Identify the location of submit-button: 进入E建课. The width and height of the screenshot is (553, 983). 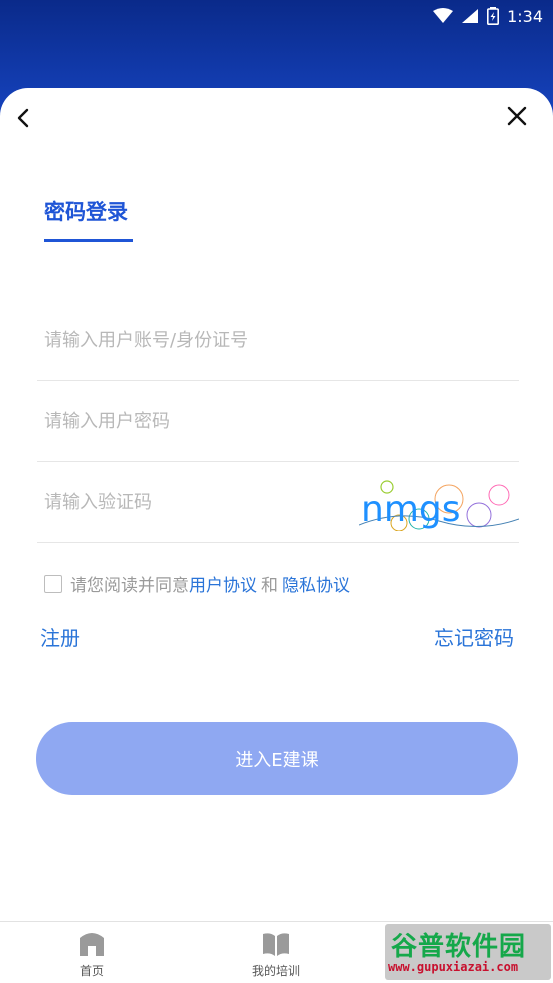
(277, 758).